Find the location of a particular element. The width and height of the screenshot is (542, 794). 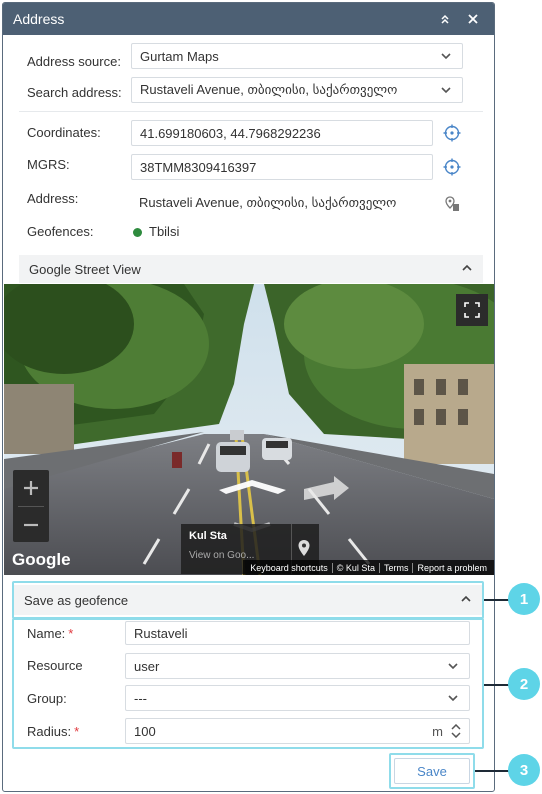

geofence-name: Tbilsi is located at coordinates (164, 231).